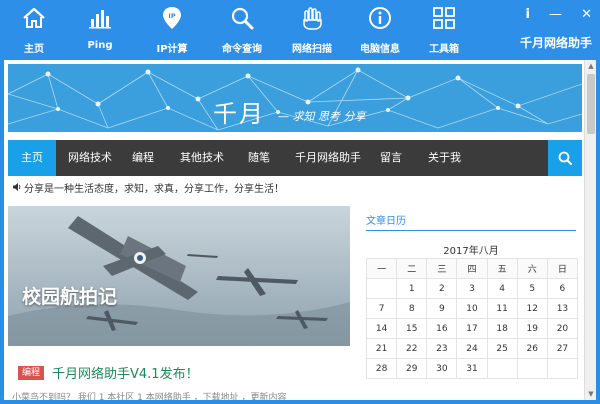  I want to click on banner-subtitle: — 求知 思考 分享, so click(322, 116).